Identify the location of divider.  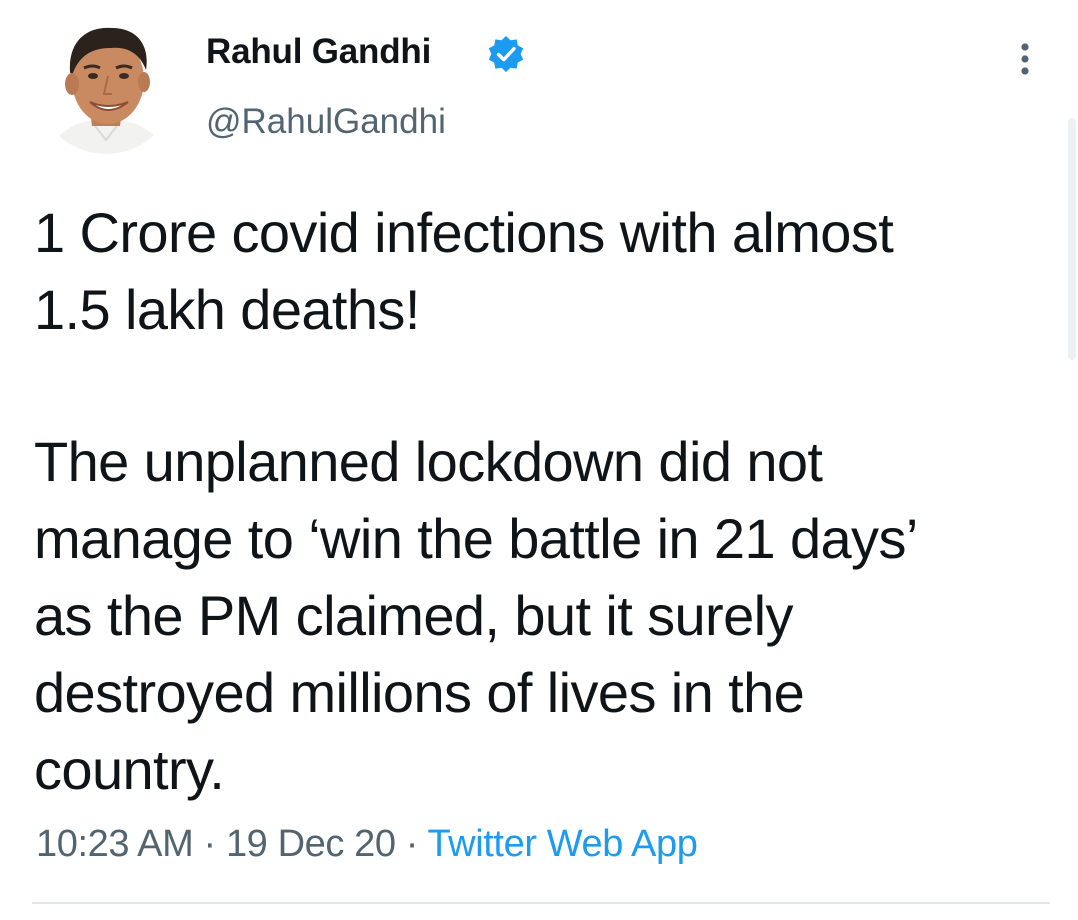
(541, 903).